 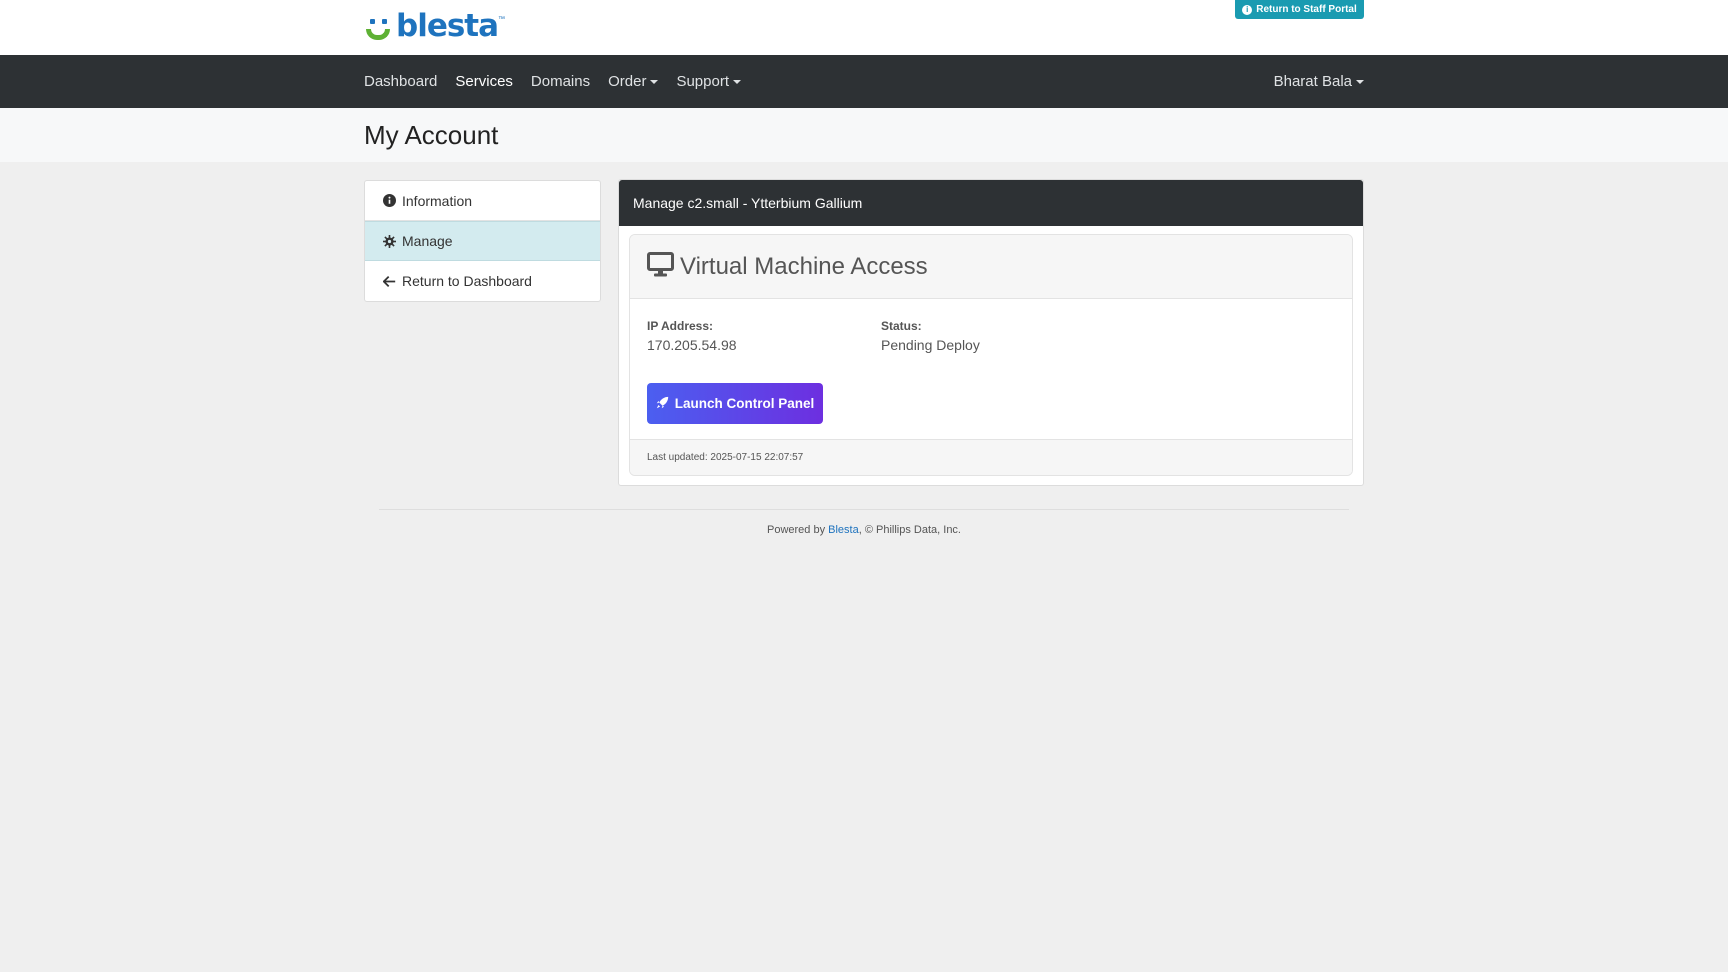 I want to click on card-title: Virtual Machine Access, so click(x=804, y=266).